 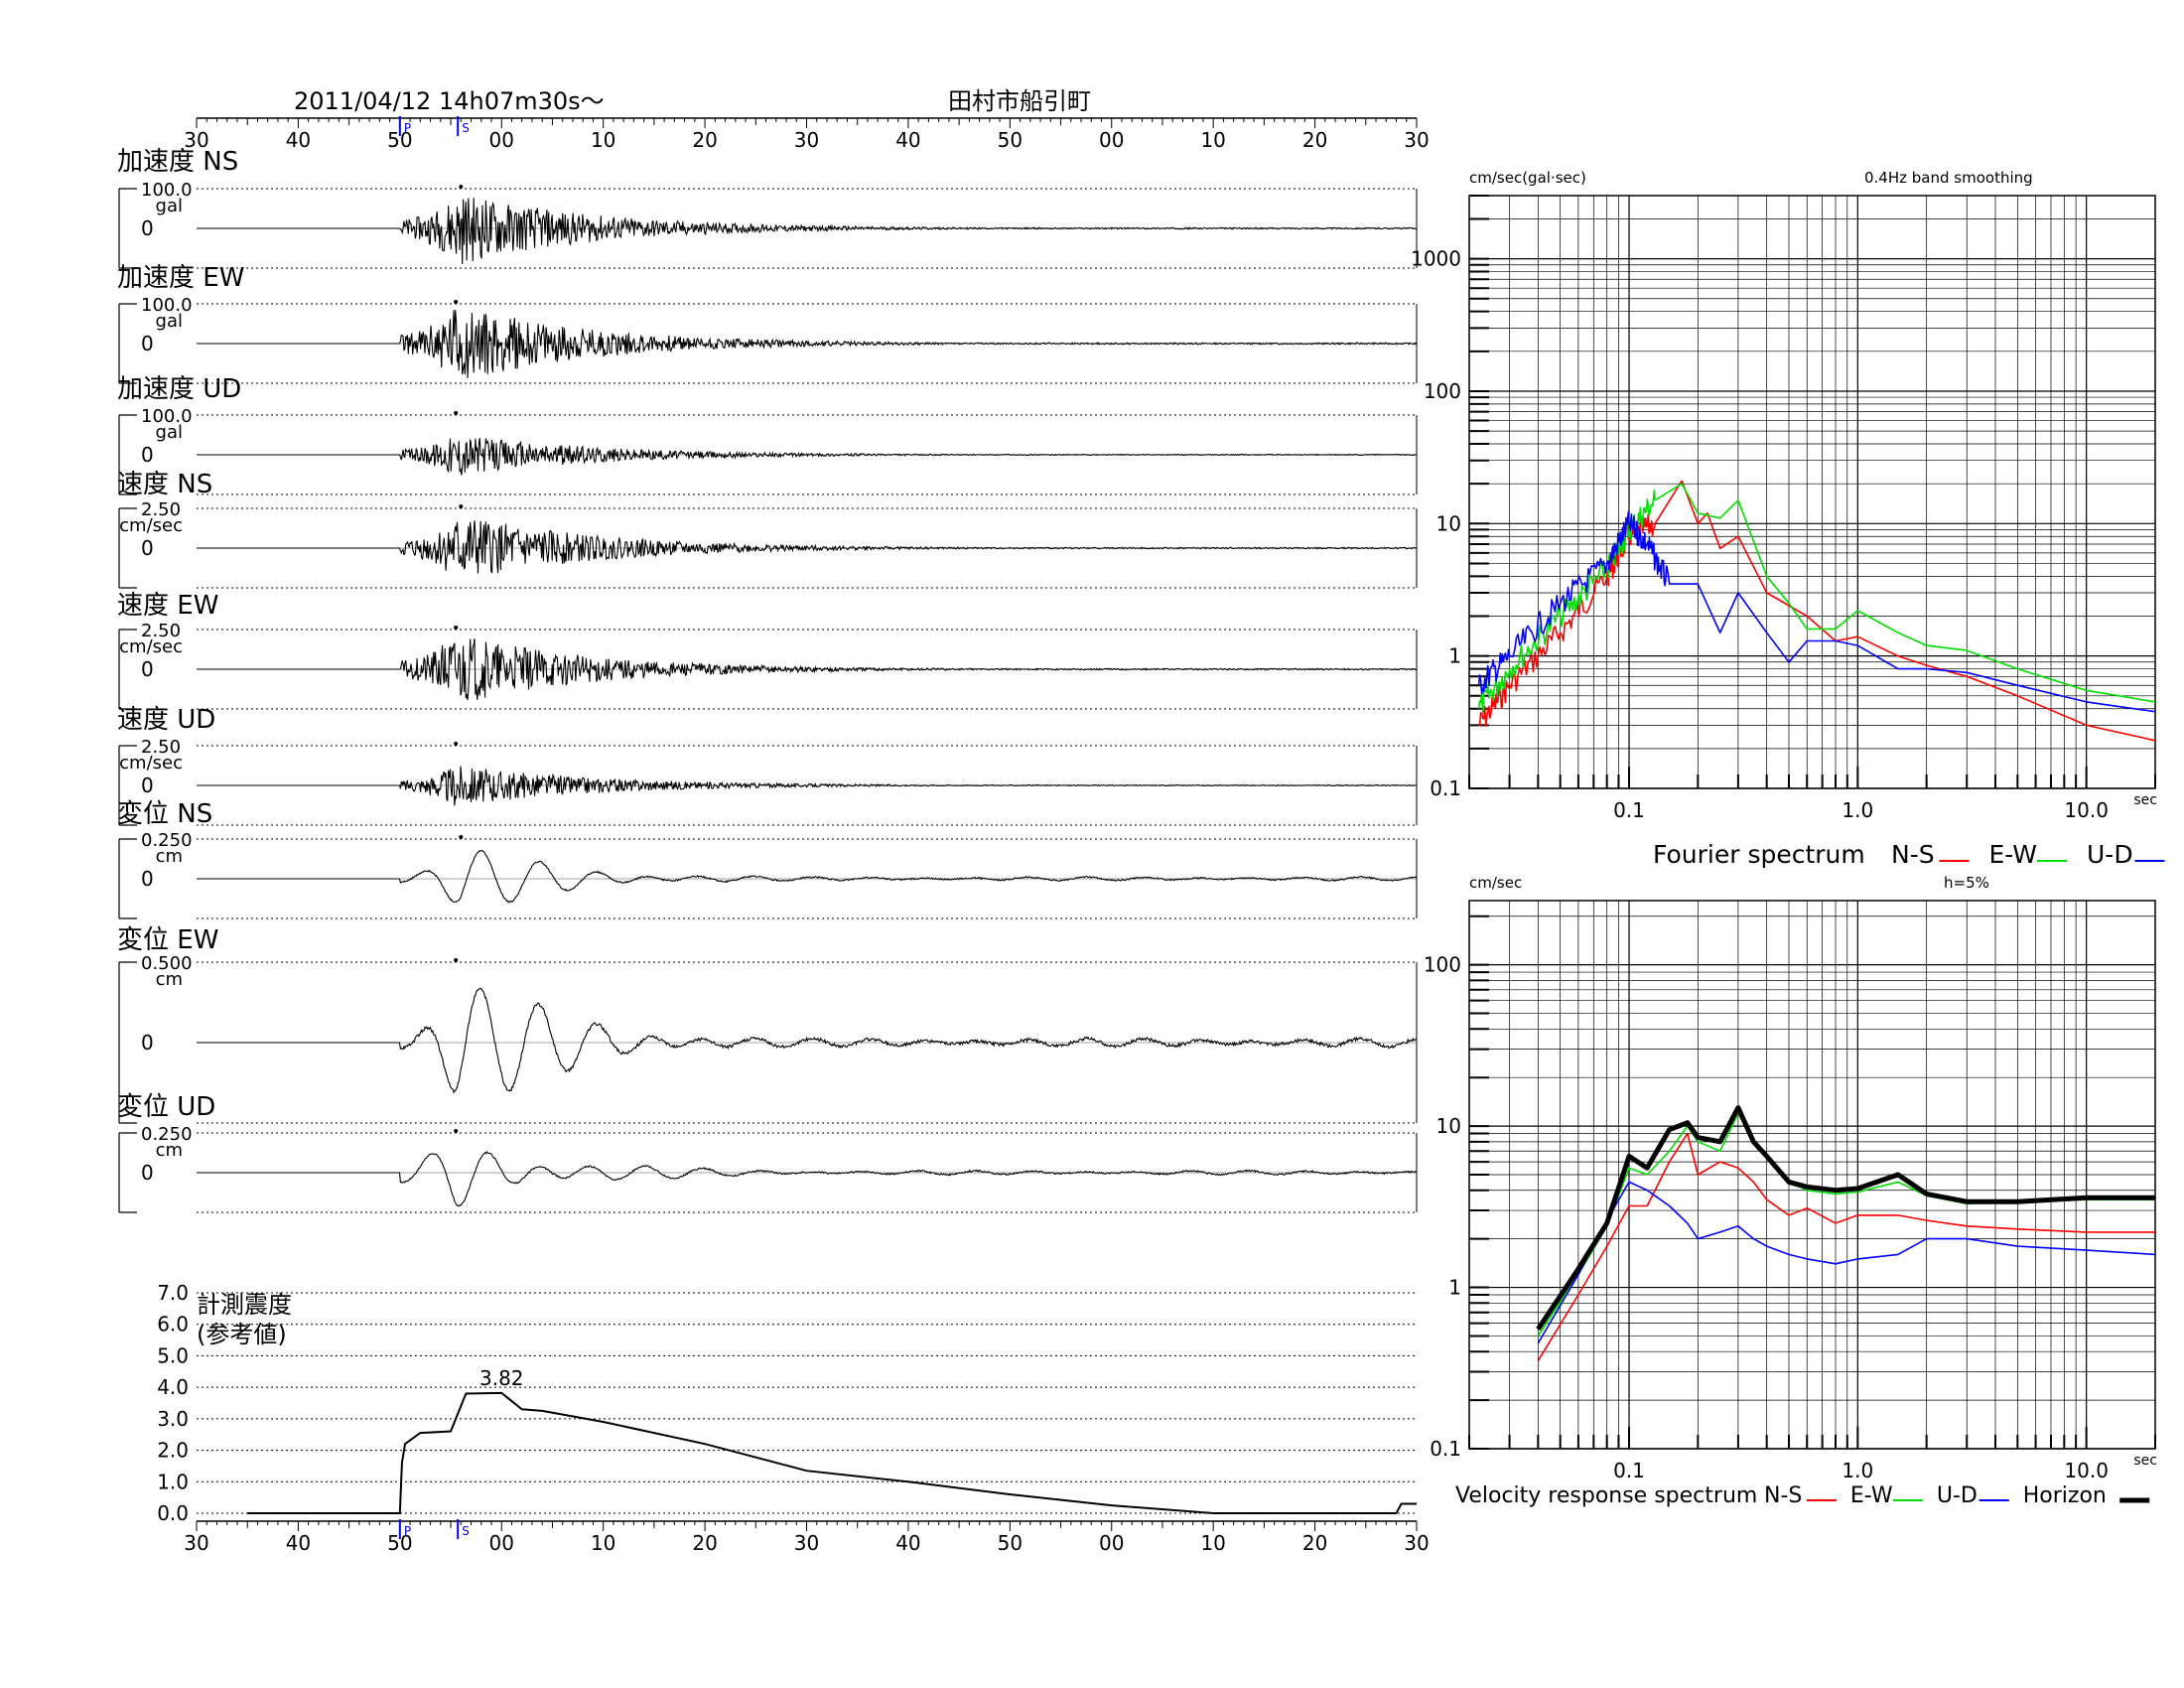 I want to click on intensity-ytick-label: 4.0, so click(x=173, y=1387).